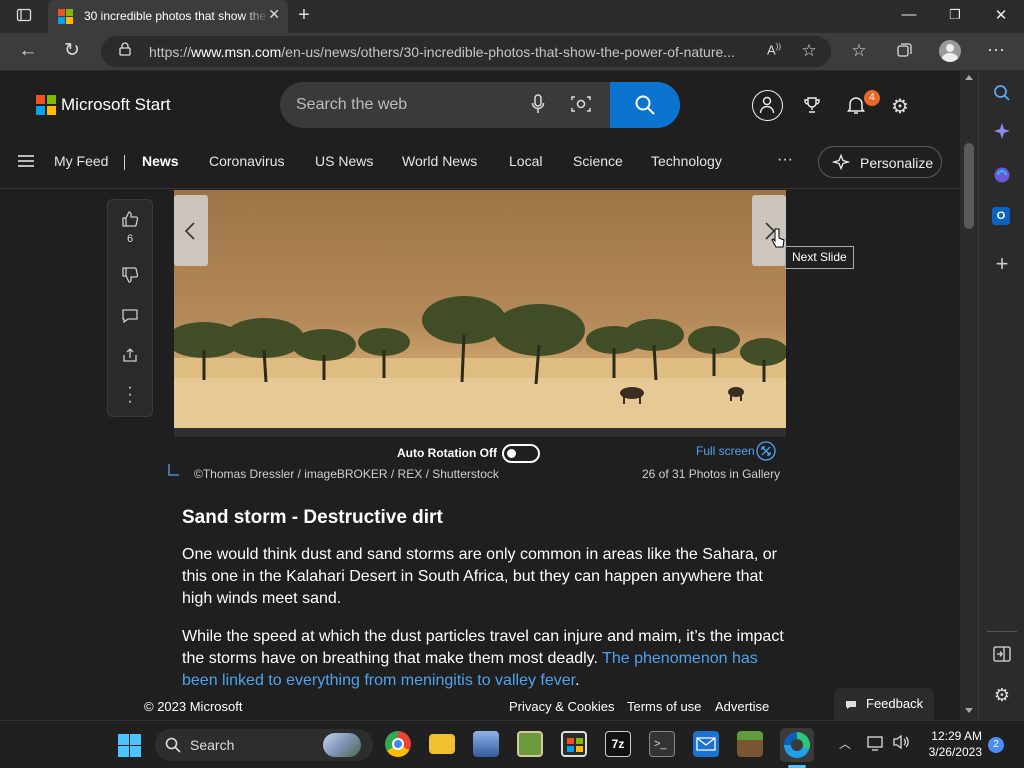 The height and width of the screenshot is (768, 1024). Describe the element at coordinates (774, 49) in the screenshot. I see `read-aloud-icon: A))` at that location.